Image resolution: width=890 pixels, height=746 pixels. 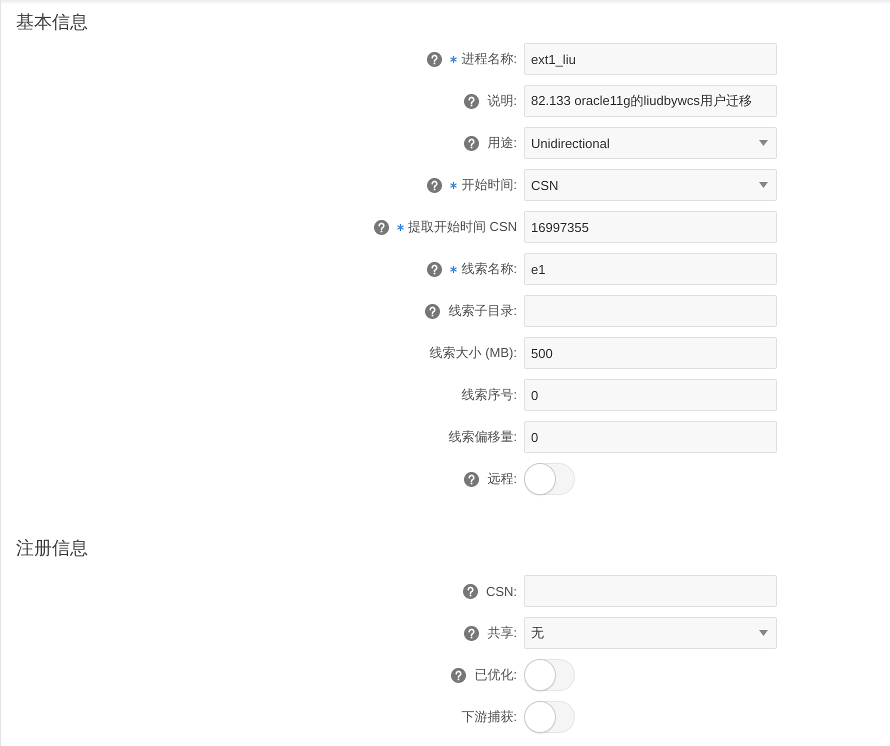 I want to click on field-label: 说明:, so click(x=502, y=101).